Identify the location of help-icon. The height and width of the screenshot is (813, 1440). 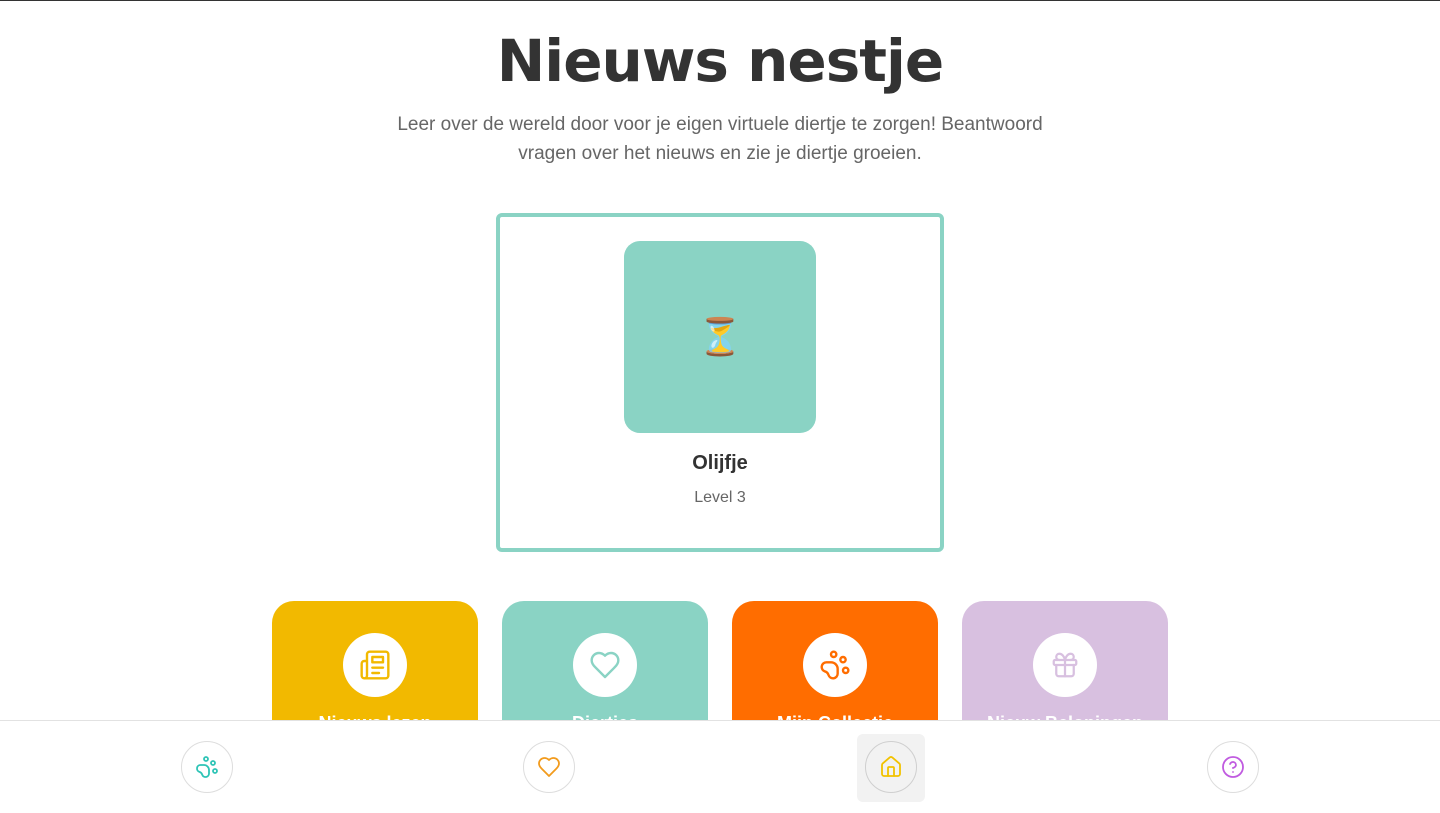
(1233, 767).